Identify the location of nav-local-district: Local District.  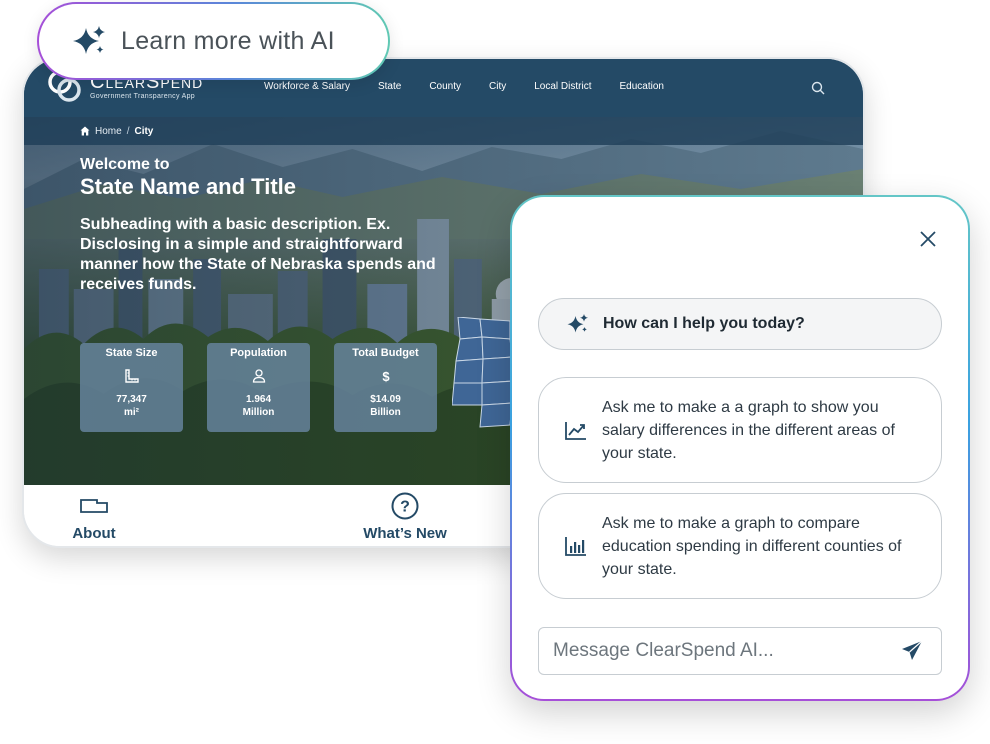
(562, 86).